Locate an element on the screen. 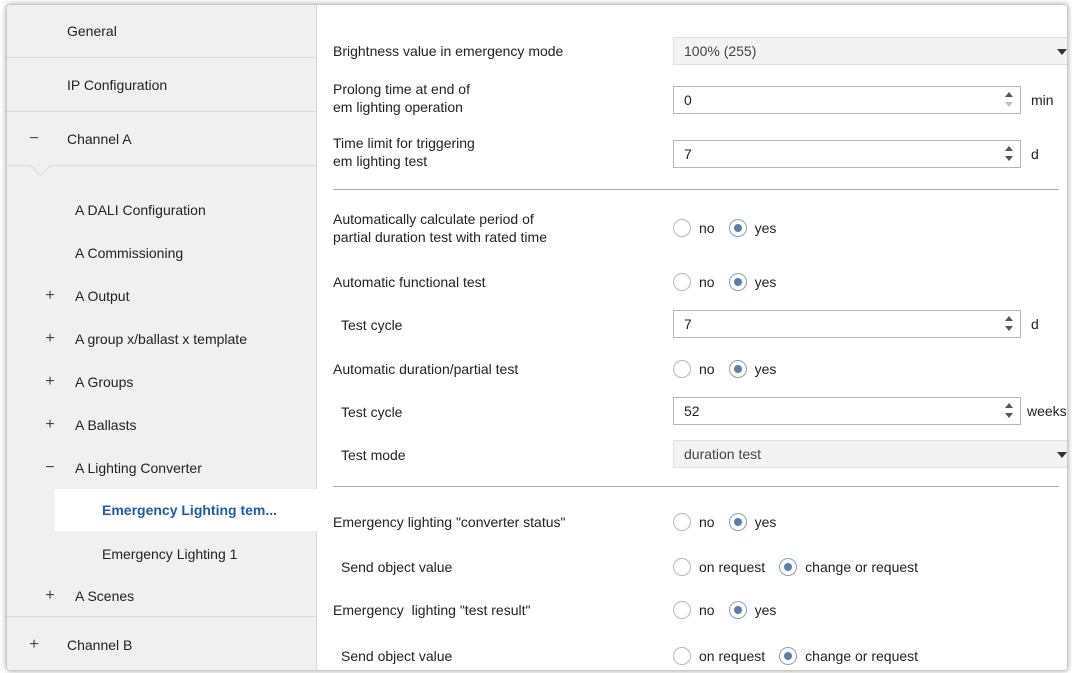  sidebar-item-a-ballasts: + A Ballasts is located at coordinates (162, 425).